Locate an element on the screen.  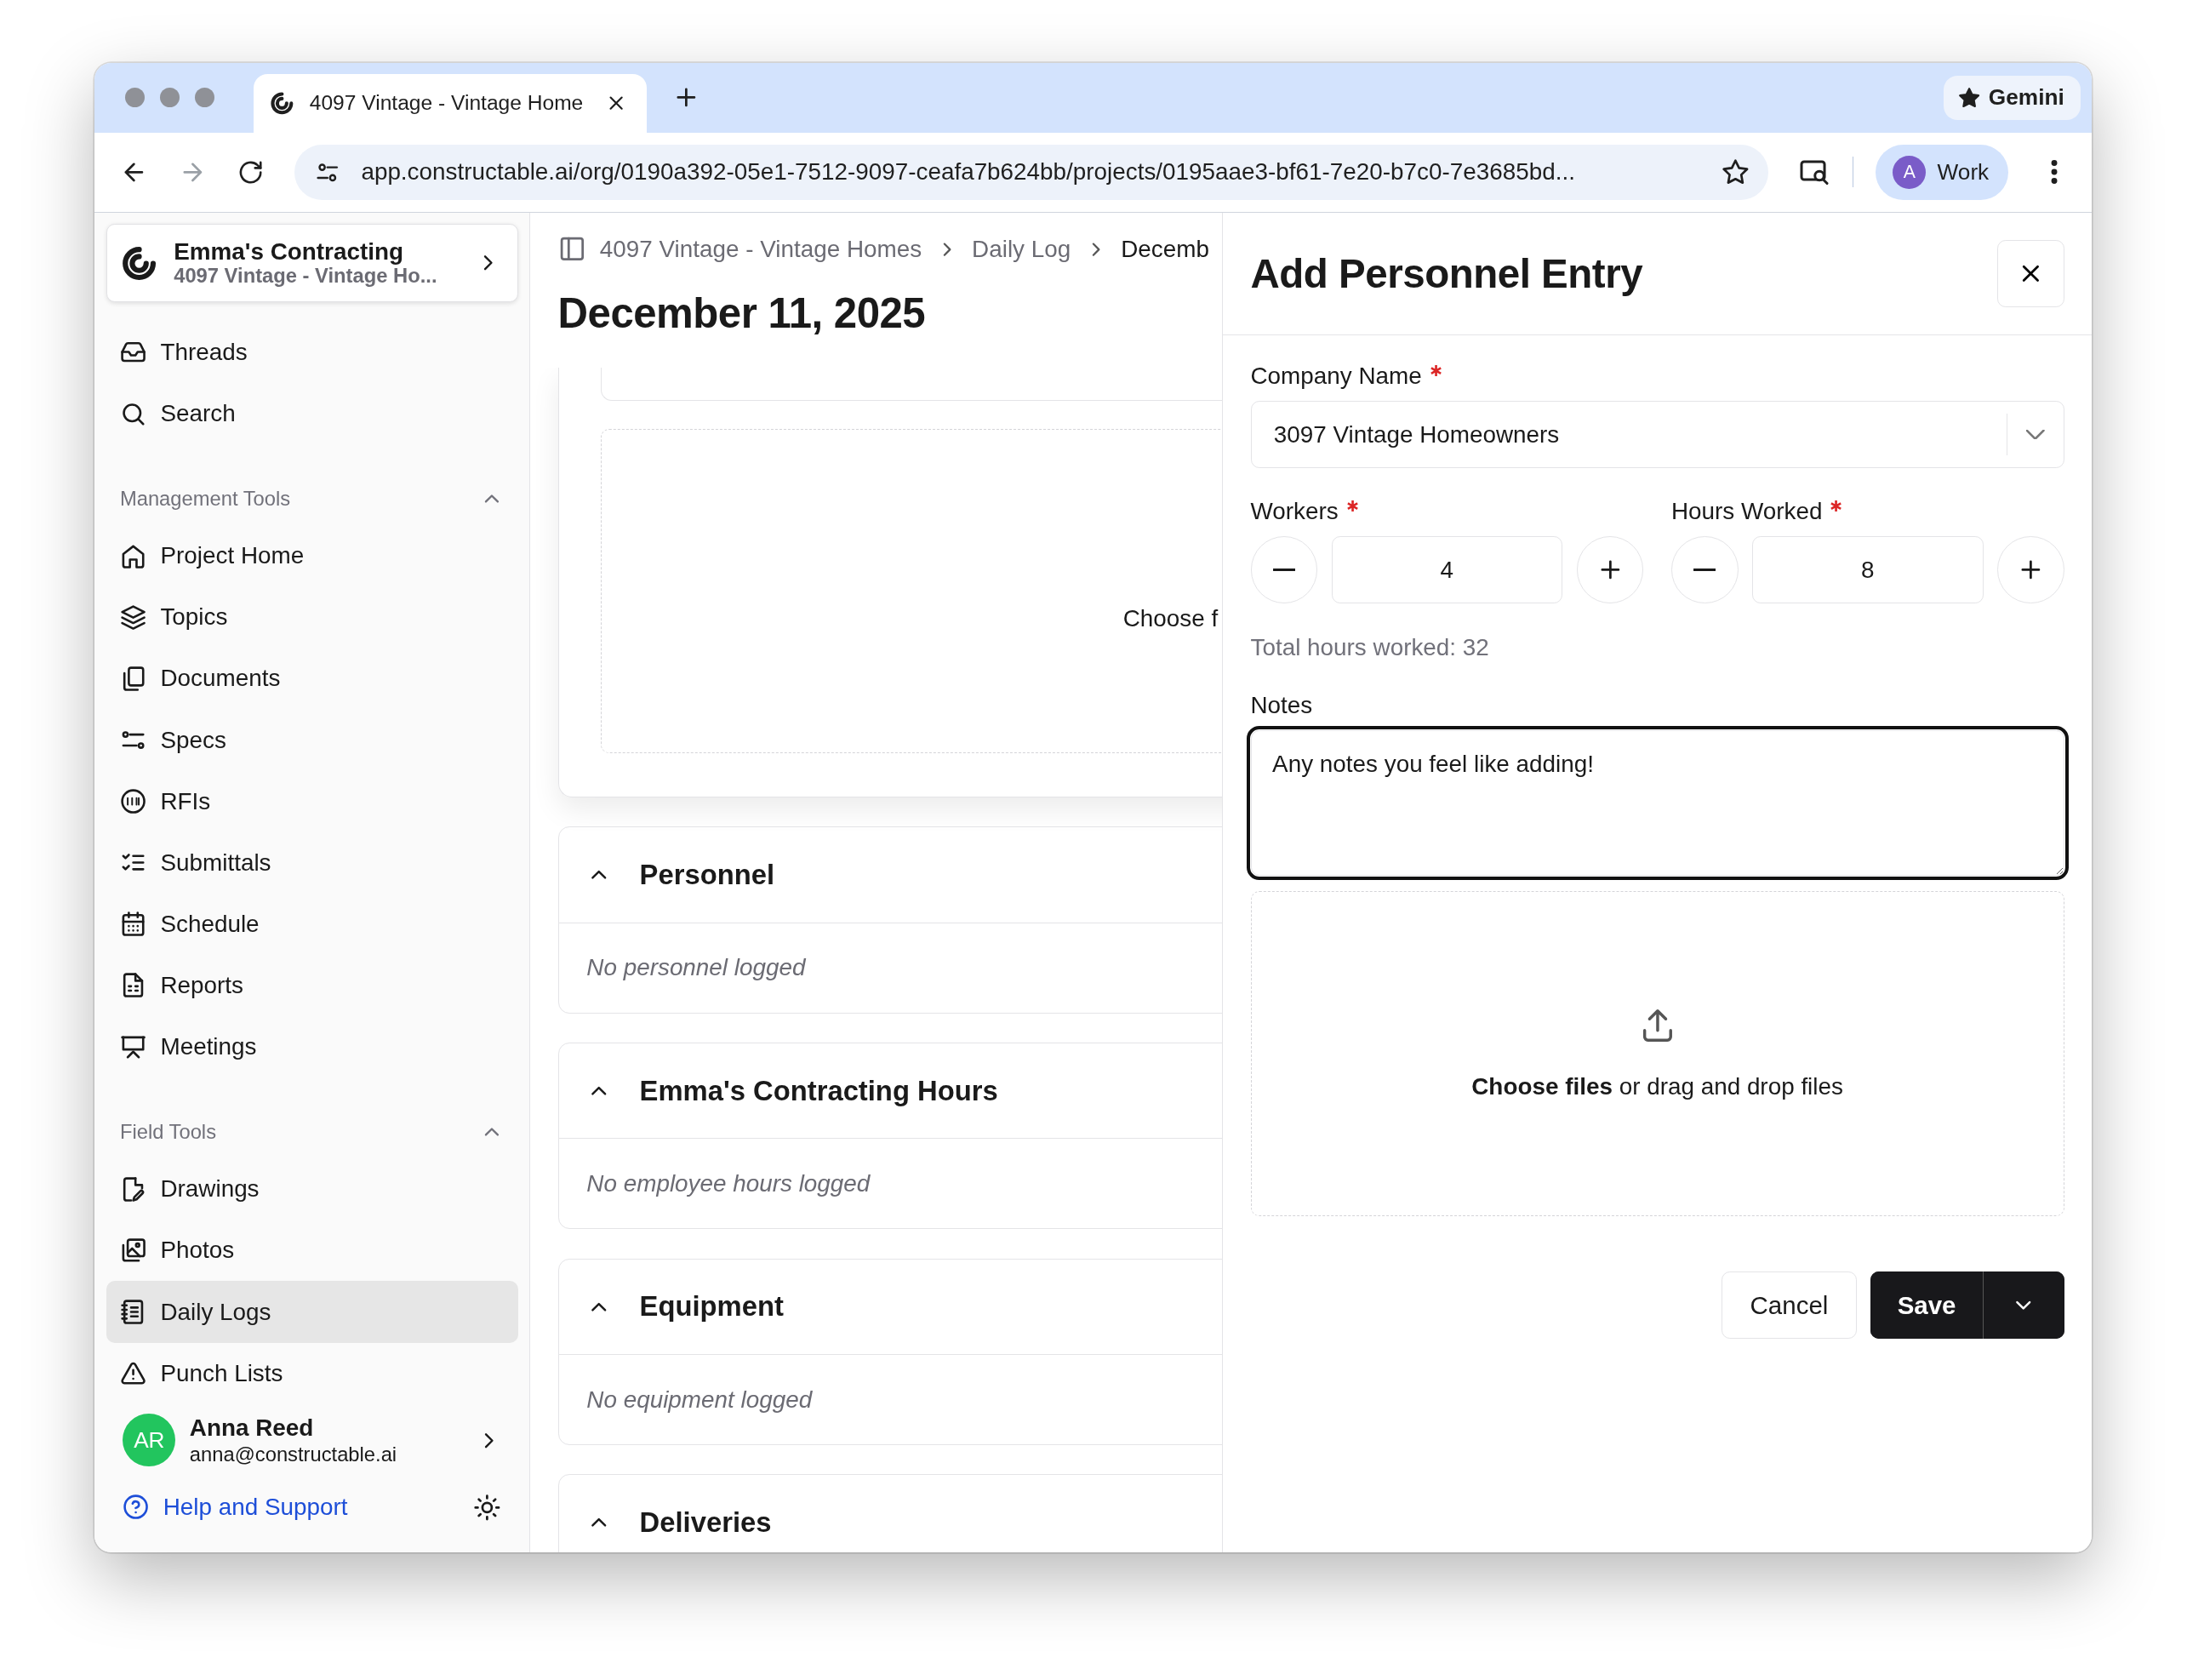
section-title: Deliveries is located at coordinates (705, 1523).